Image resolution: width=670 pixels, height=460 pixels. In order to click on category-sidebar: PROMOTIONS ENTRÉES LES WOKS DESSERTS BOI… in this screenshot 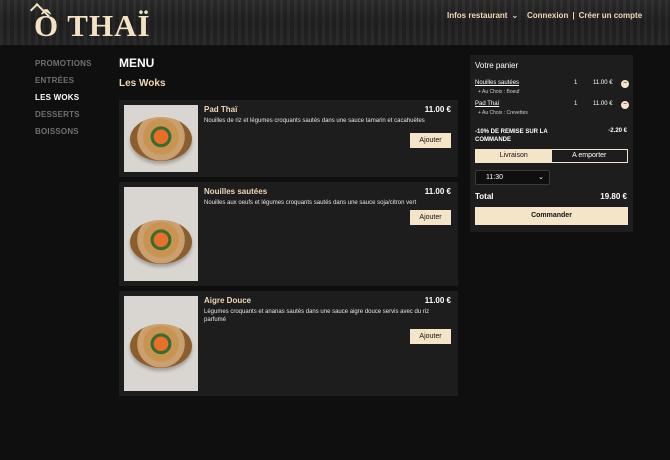, I will do `click(63, 101)`.